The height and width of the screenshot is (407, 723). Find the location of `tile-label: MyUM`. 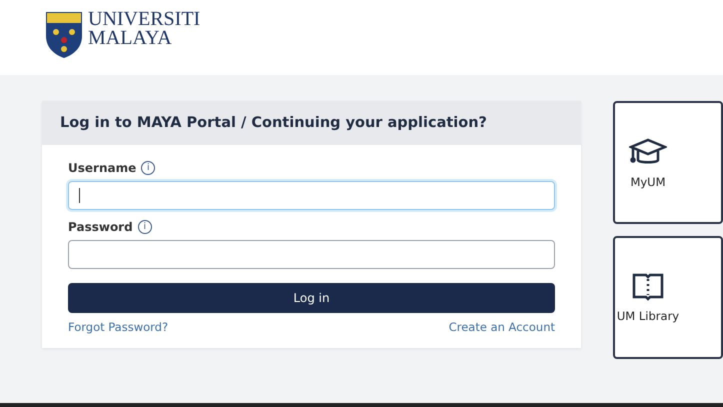

tile-label: MyUM is located at coordinates (648, 181).